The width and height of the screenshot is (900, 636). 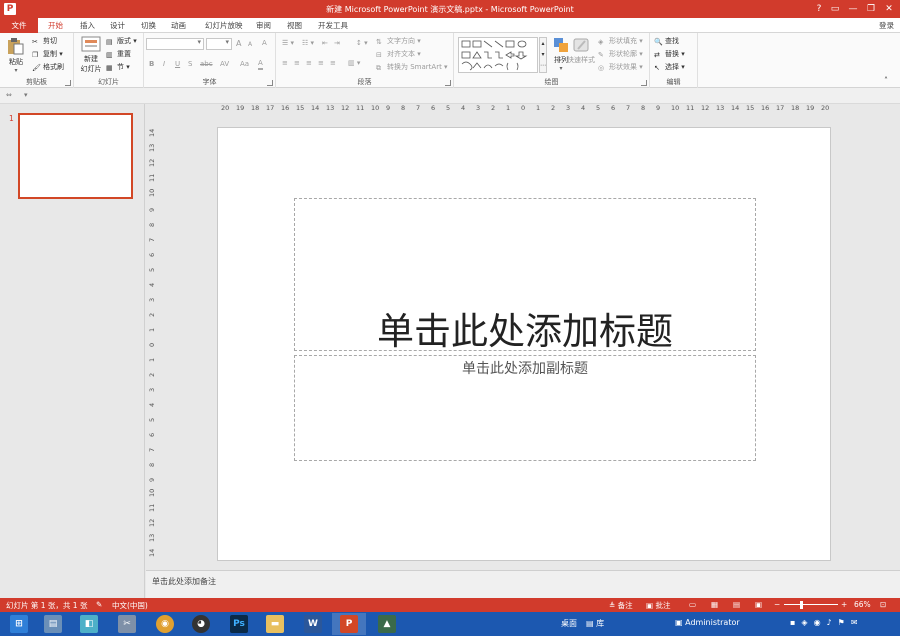 What do you see at coordinates (239, 624) in the screenshot?
I see `taskbar-app-photoshop: Ps` at bounding box center [239, 624].